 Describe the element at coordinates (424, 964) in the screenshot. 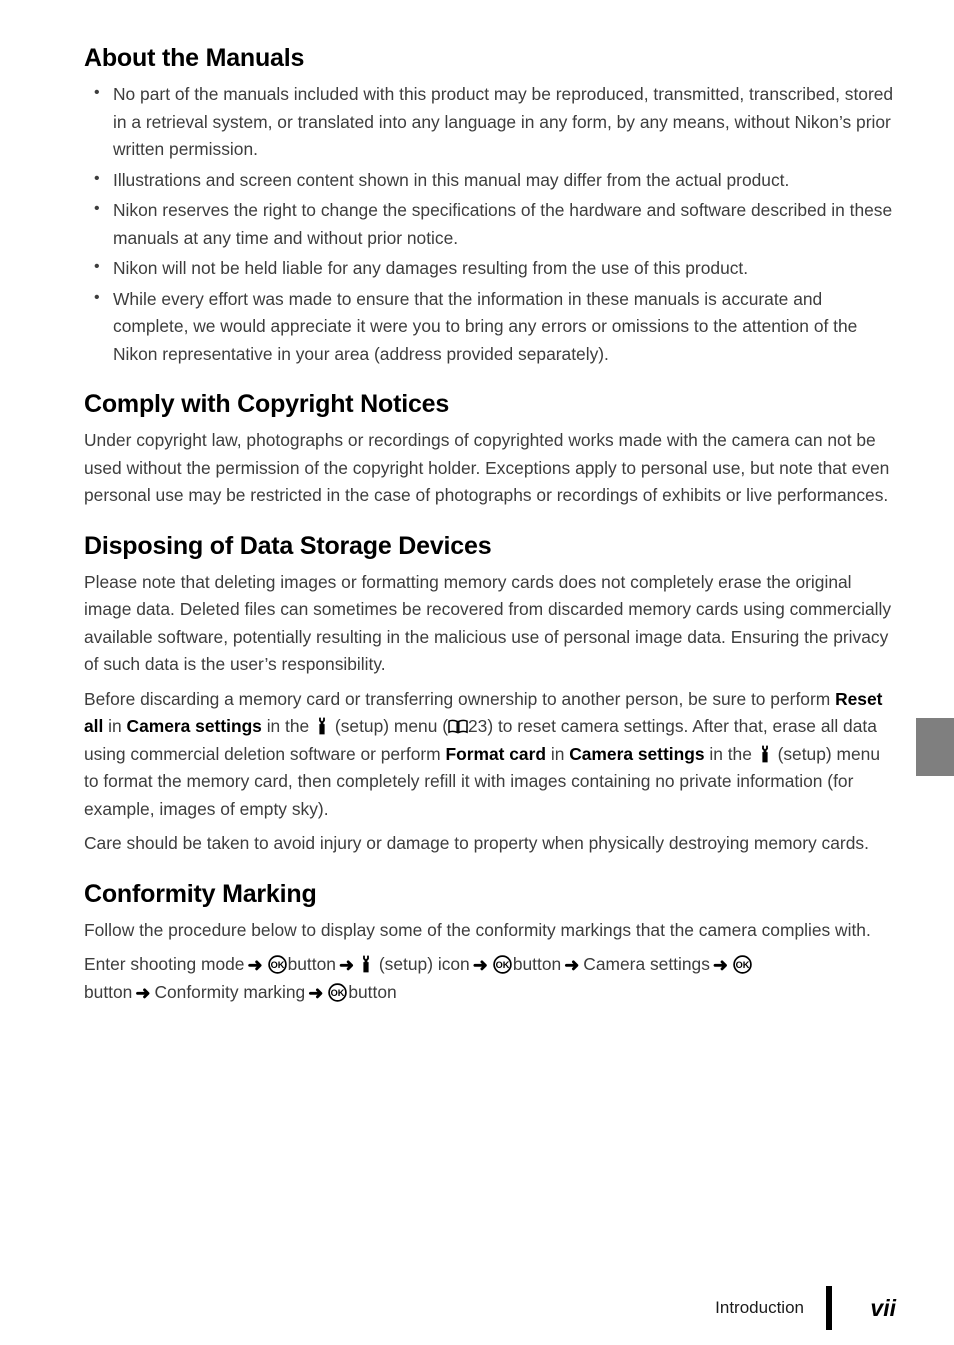

I see `step-setup-icon-label: (setup) icon` at that location.